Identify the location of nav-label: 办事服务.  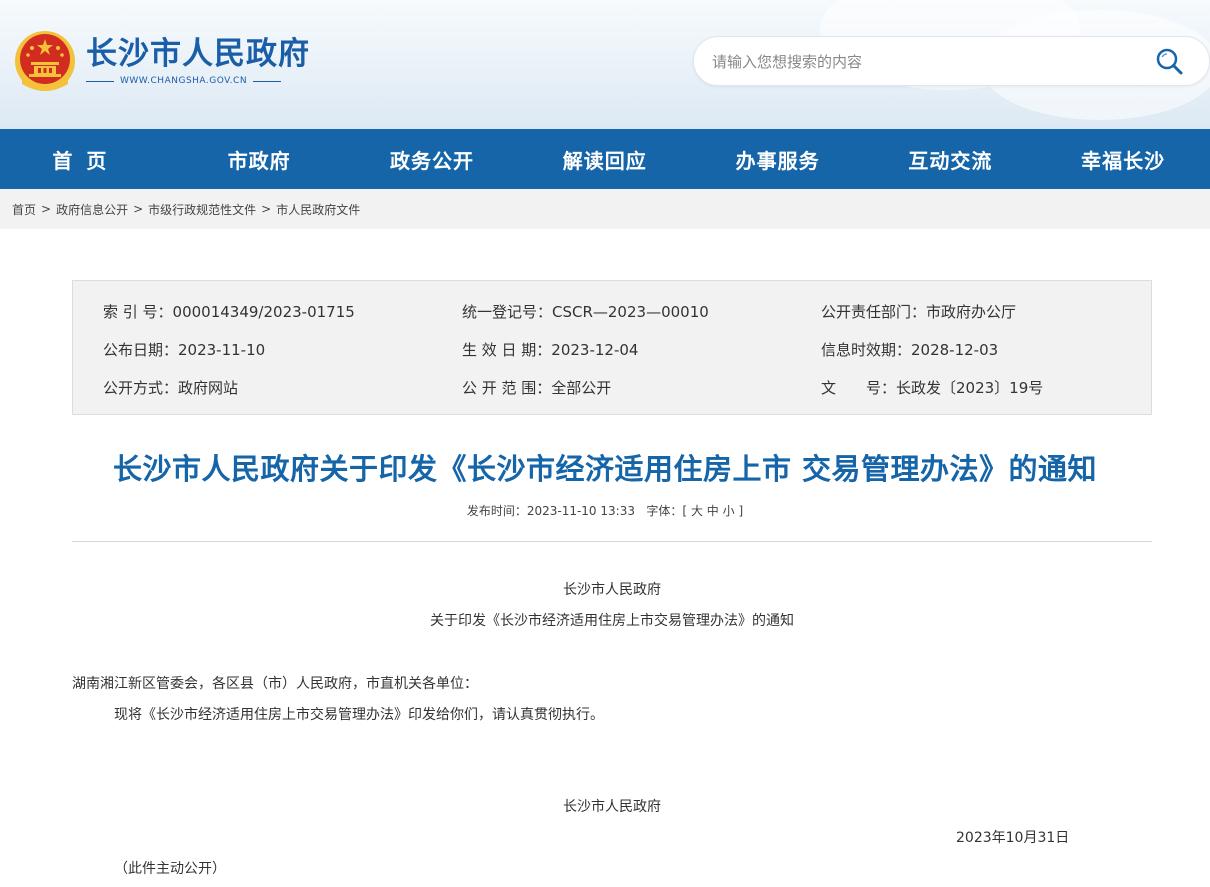
(777, 160).